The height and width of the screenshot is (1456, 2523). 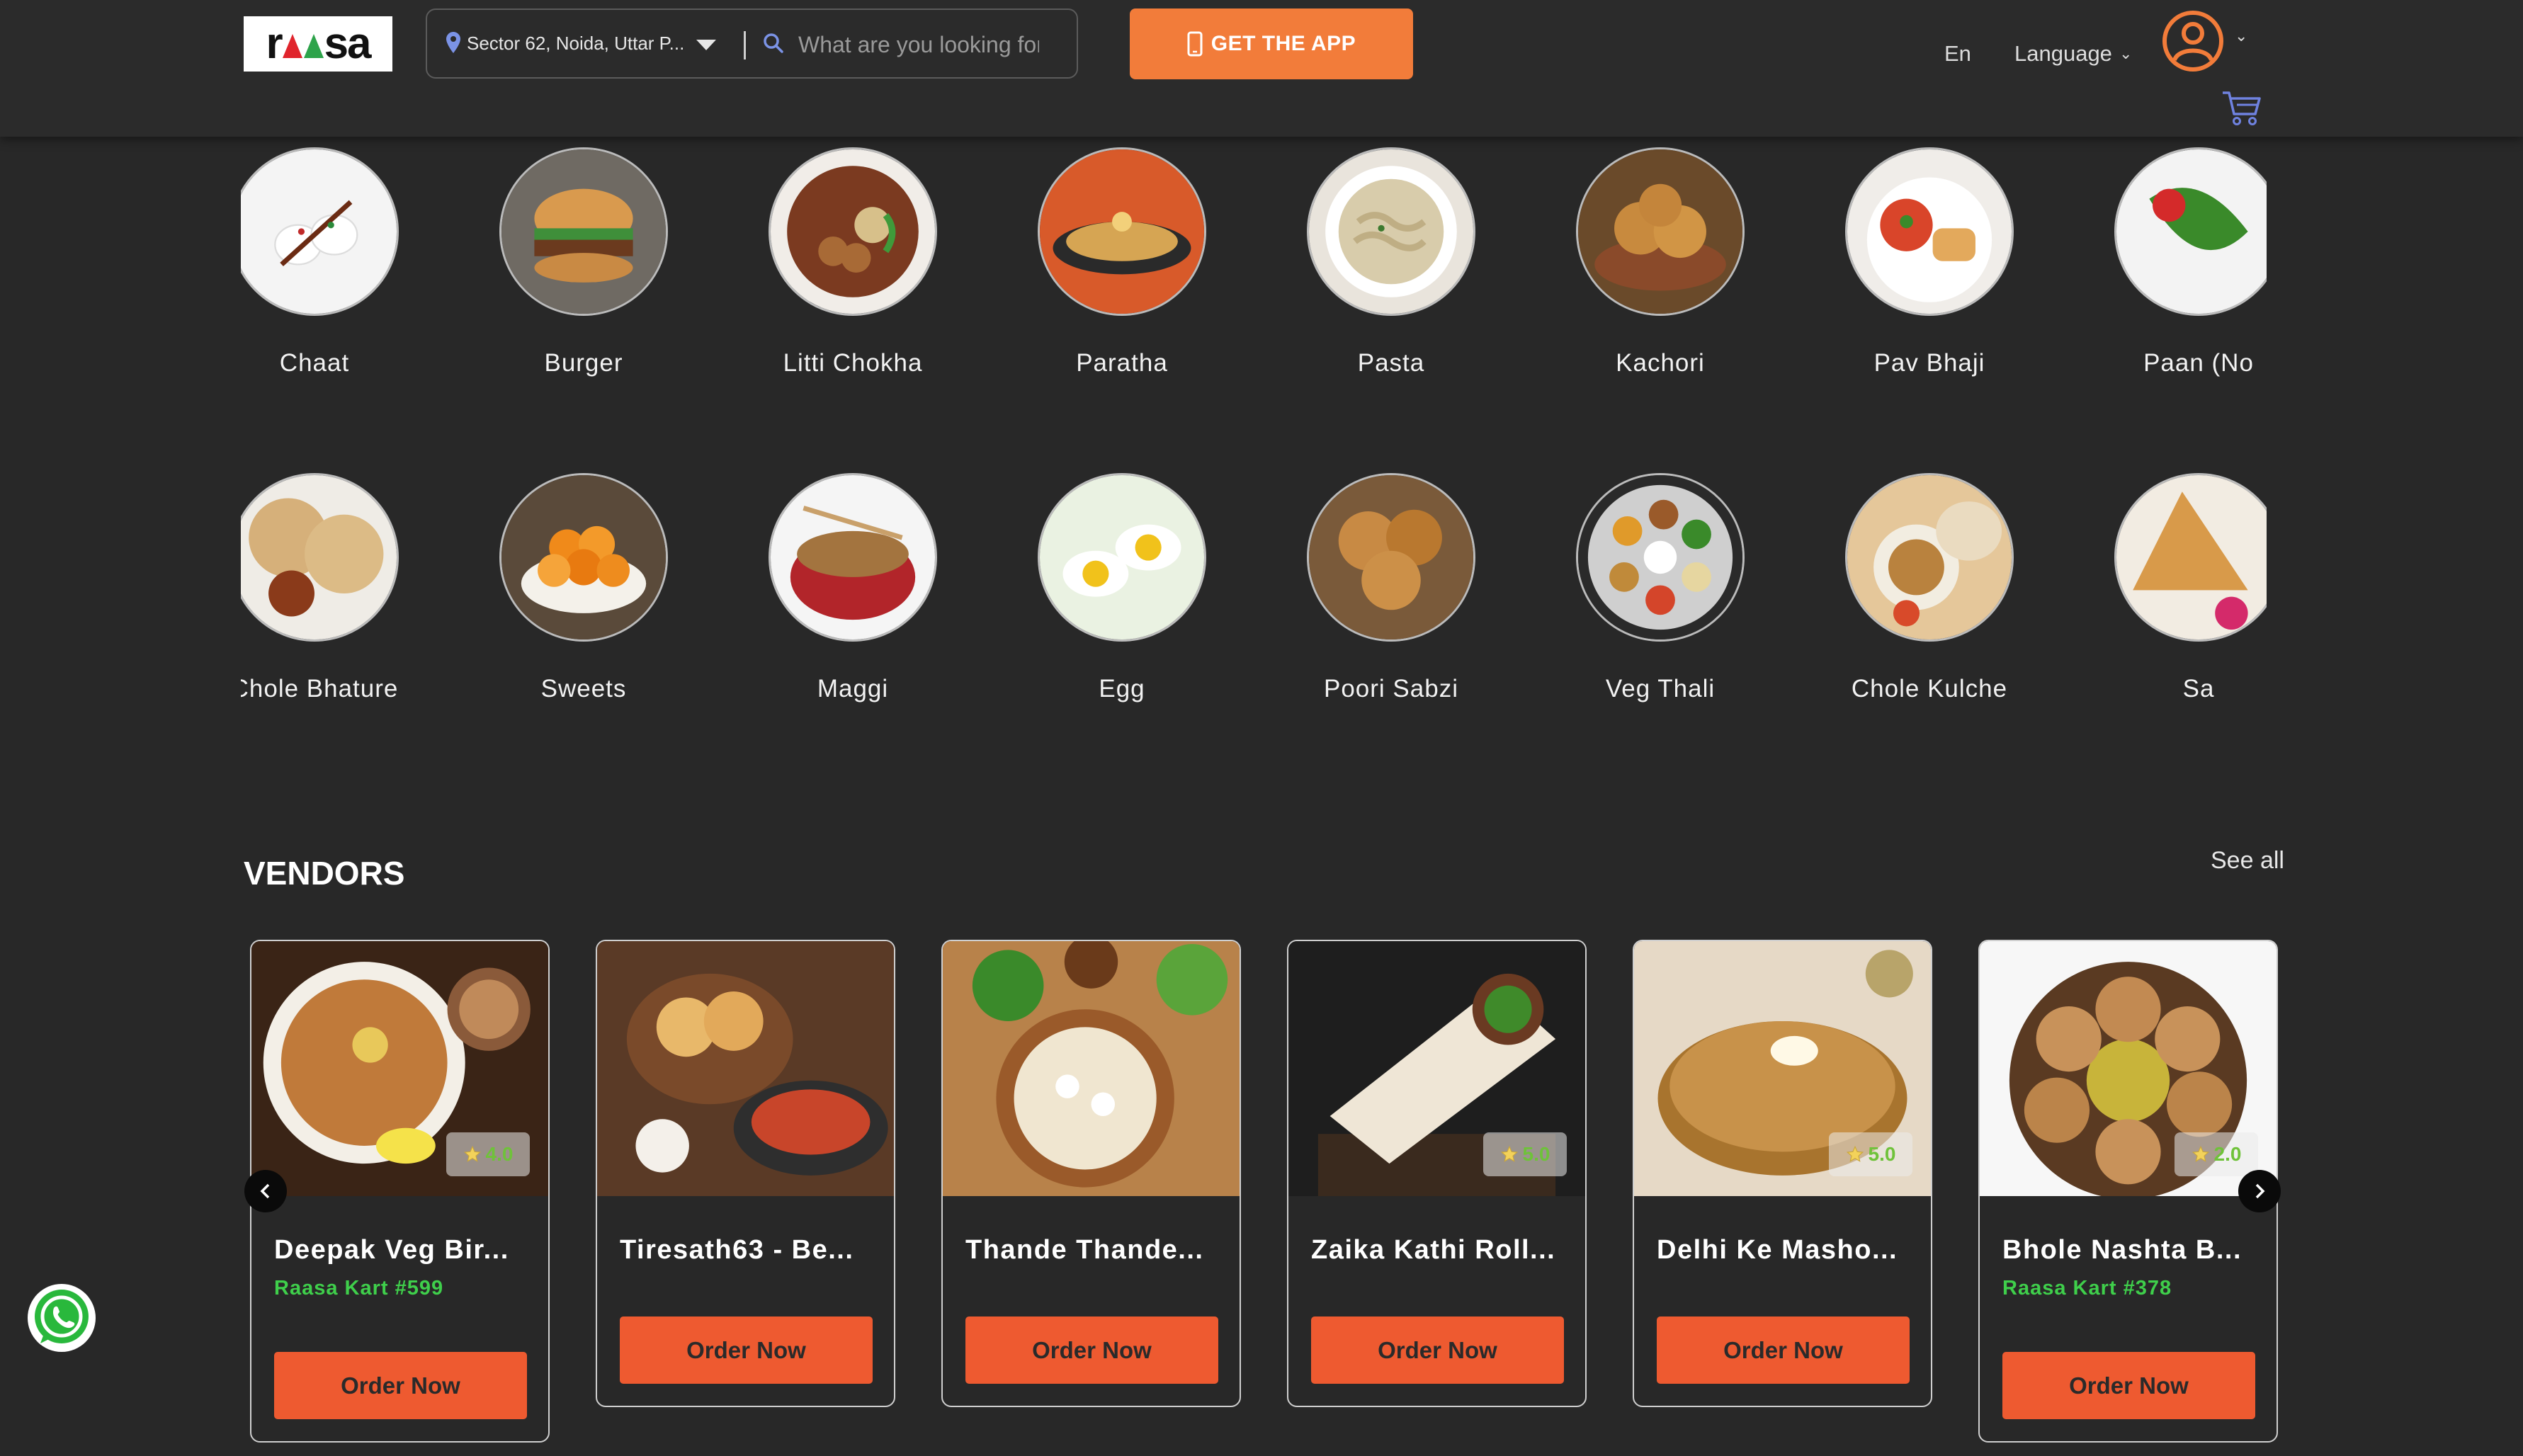 I want to click on chevron-left-icon, so click(x=265, y=1191).